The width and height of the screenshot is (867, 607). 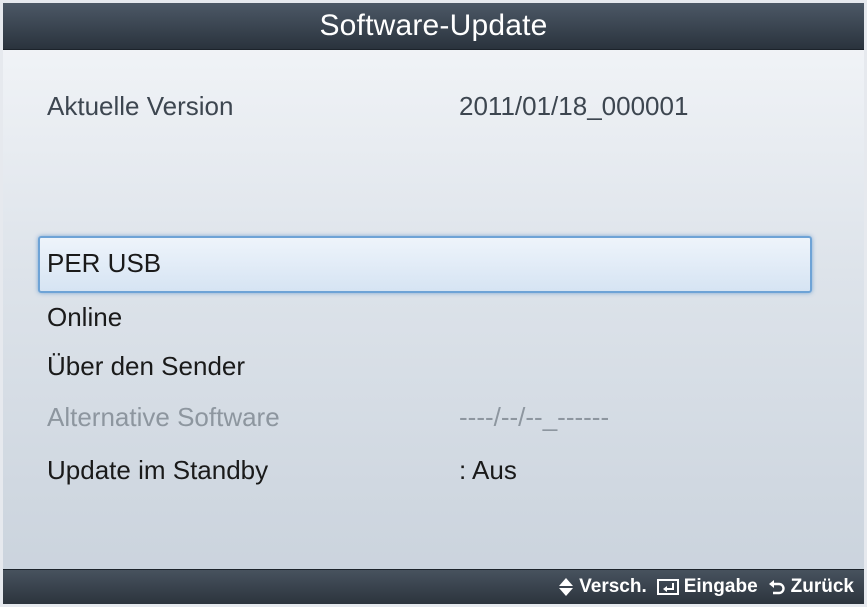 I want to click on up-down-arrows-icon, so click(x=566, y=587).